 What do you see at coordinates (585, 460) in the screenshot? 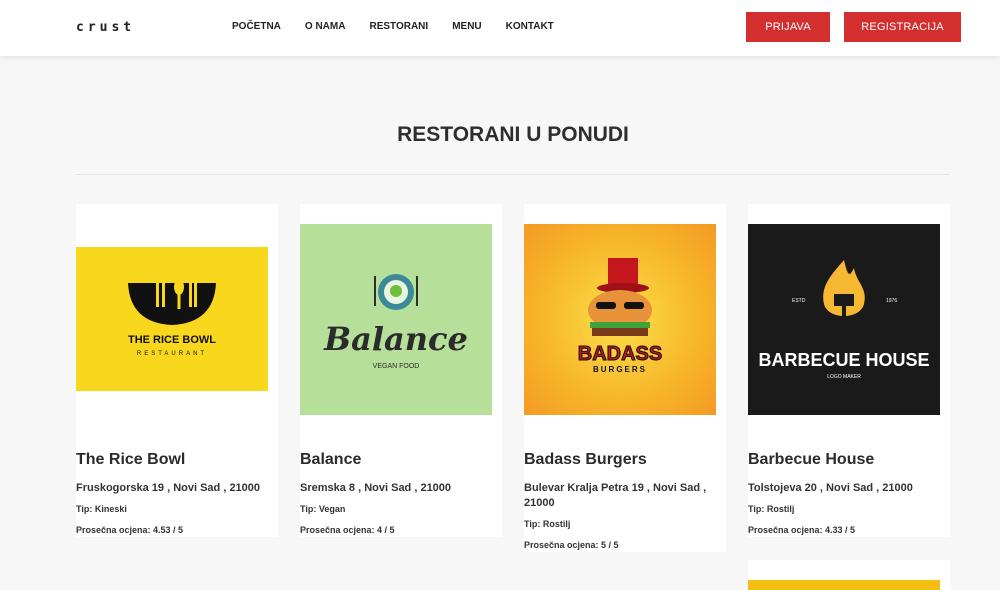
I see `restaurant-name: Badass Burgers` at bounding box center [585, 460].